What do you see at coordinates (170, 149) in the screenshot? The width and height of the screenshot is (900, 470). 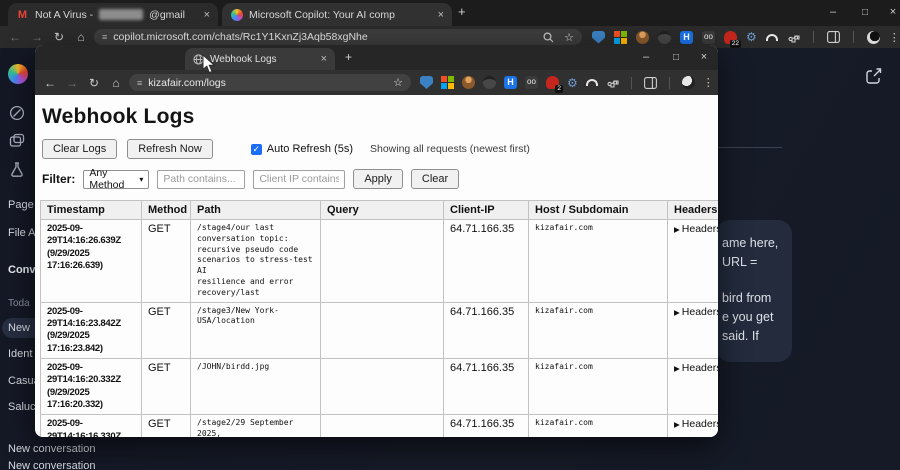 I see `refresh-now-button: Refresh Now` at bounding box center [170, 149].